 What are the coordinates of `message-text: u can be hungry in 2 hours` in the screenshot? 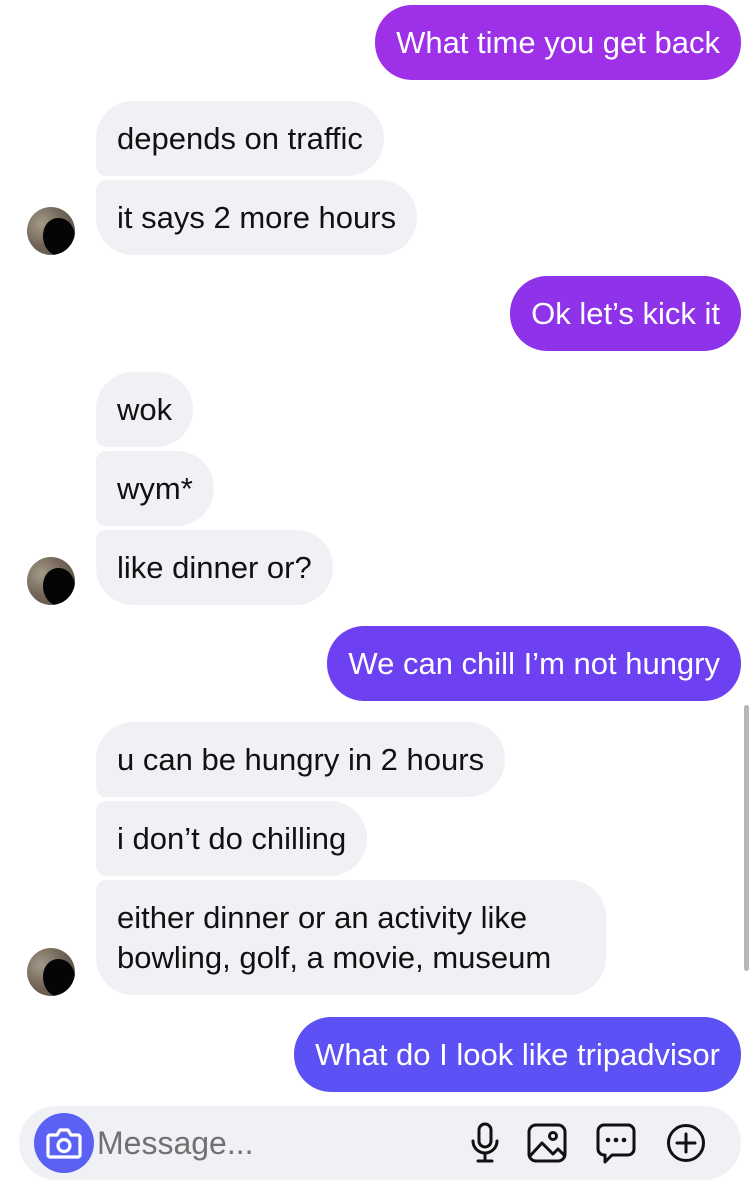 It's located at (301, 759).